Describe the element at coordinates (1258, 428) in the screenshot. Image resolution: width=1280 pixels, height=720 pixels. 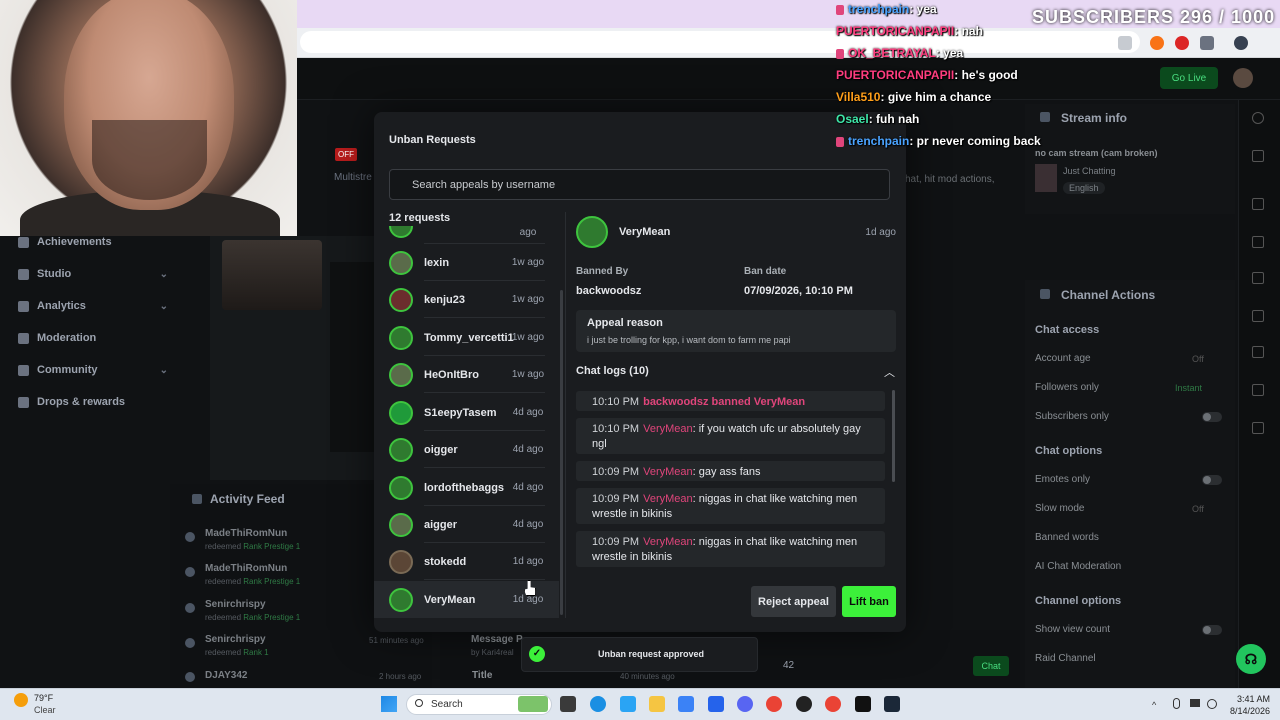
I see `wrench-icon` at that location.